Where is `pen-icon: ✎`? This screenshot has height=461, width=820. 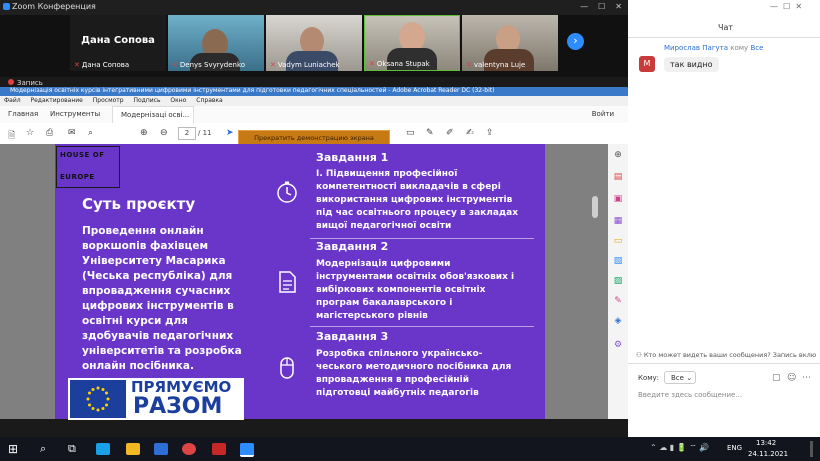
pen-icon: ✎ is located at coordinates (430, 133).